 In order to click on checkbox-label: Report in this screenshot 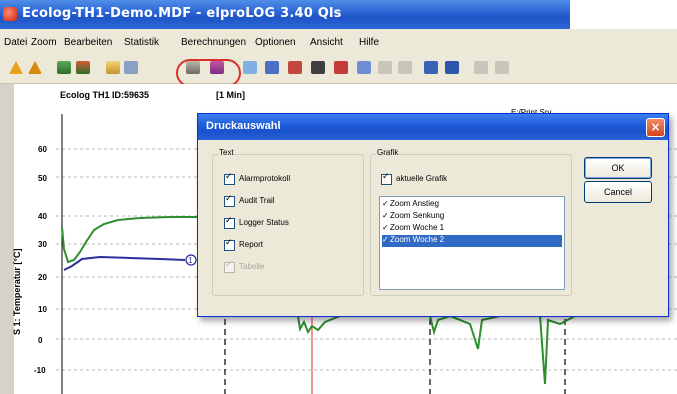, I will do `click(251, 244)`.